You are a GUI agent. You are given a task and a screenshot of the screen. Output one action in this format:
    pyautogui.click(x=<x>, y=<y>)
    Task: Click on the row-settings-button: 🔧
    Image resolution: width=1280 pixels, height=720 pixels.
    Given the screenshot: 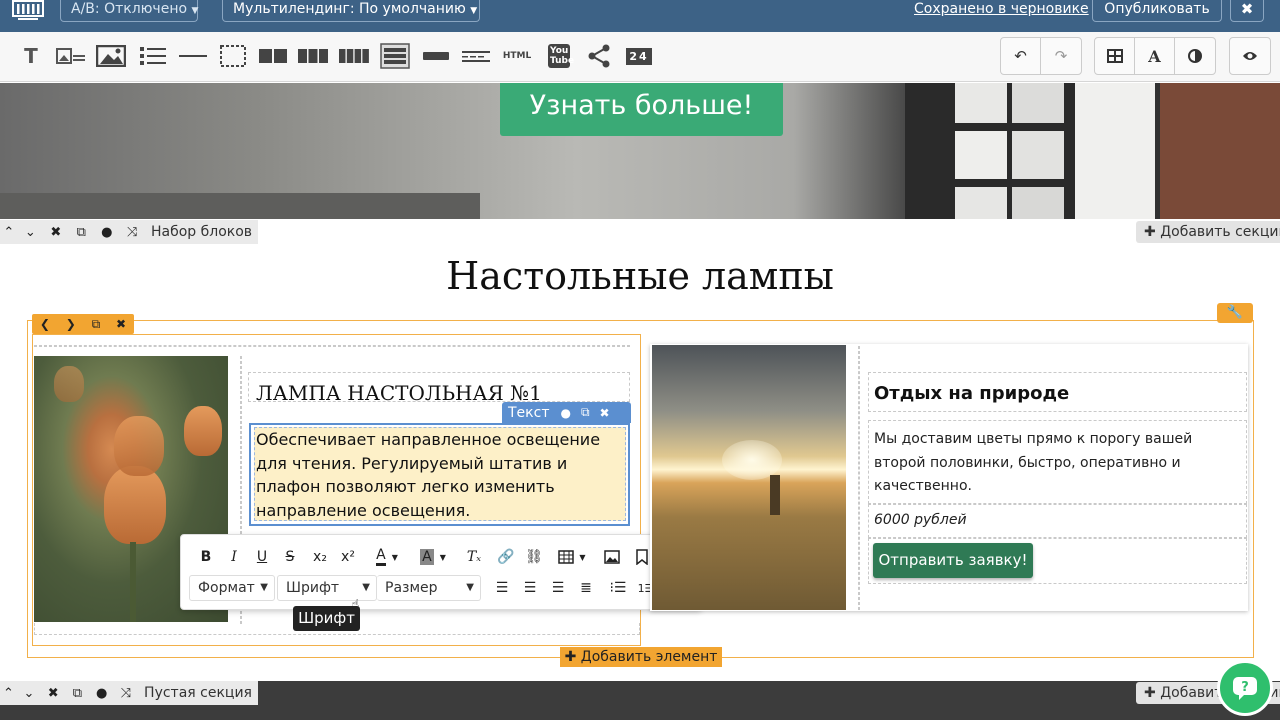 What is the action you would take?
    pyautogui.click(x=1235, y=313)
    